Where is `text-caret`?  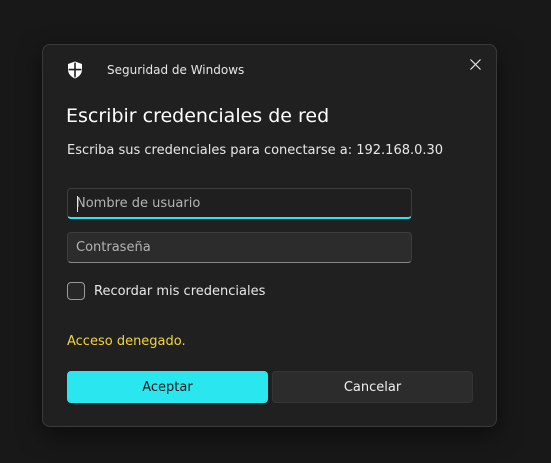 text-caret is located at coordinates (77, 204).